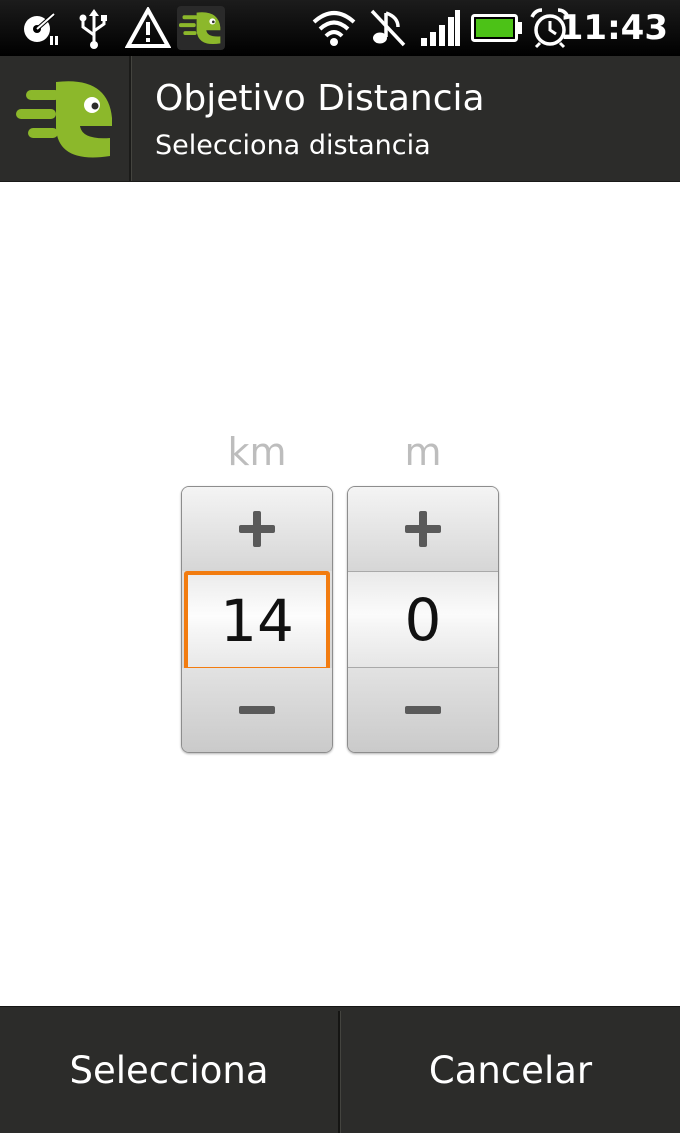 The image size is (680, 1133). I want to click on m-label: m, so click(423, 452).